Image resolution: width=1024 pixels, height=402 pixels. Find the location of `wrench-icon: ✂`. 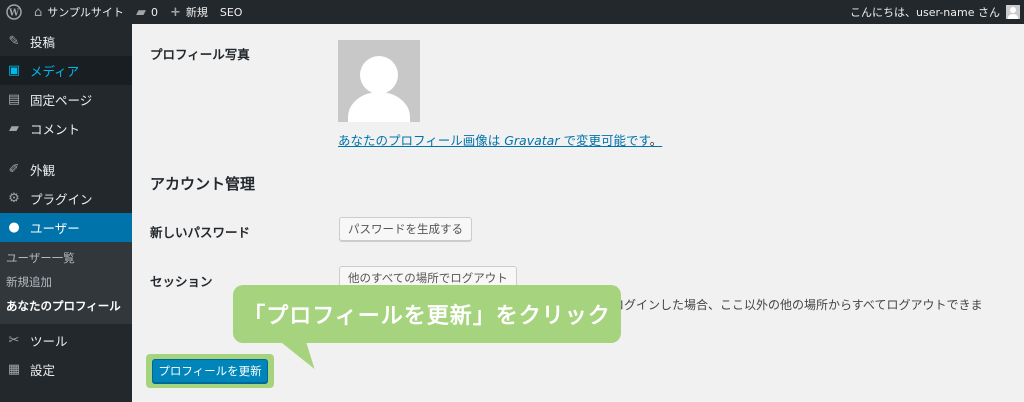

wrench-icon: ✂ is located at coordinates (14, 340).